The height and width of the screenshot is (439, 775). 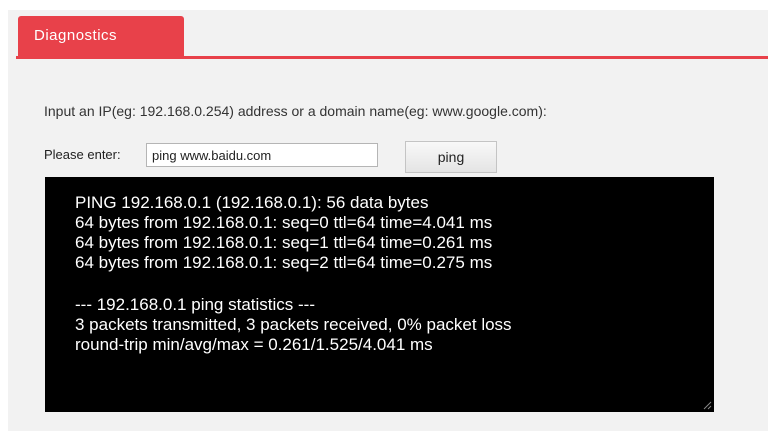 What do you see at coordinates (76, 35) in the screenshot?
I see `tab-diagnostics-label: Diagnostics` at bounding box center [76, 35].